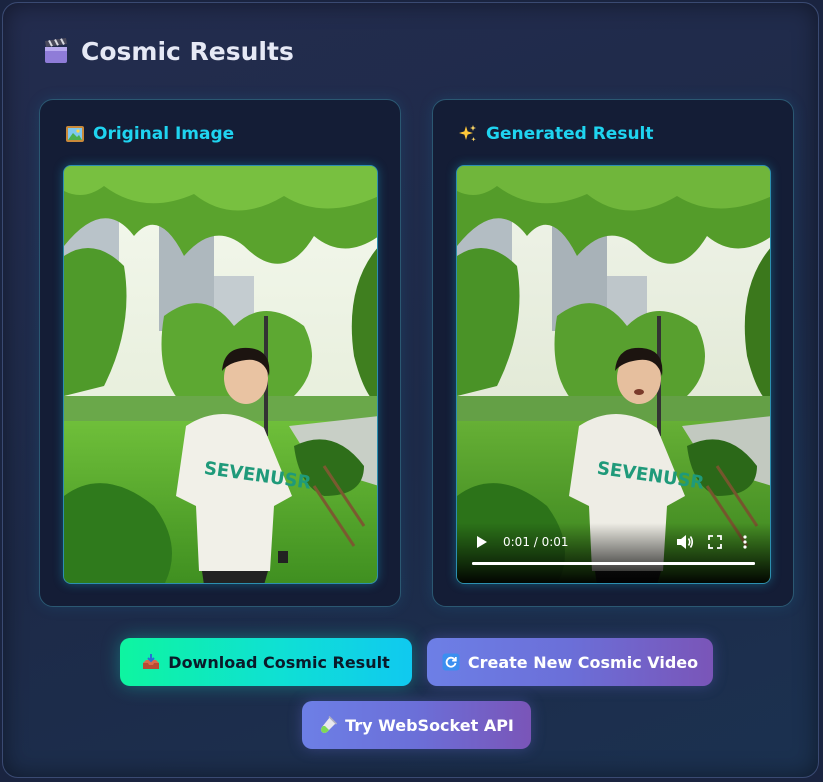  Describe the element at coordinates (613, 542) in the screenshot. I see `video-controls-row: 0:01 / 0:01` at that location.